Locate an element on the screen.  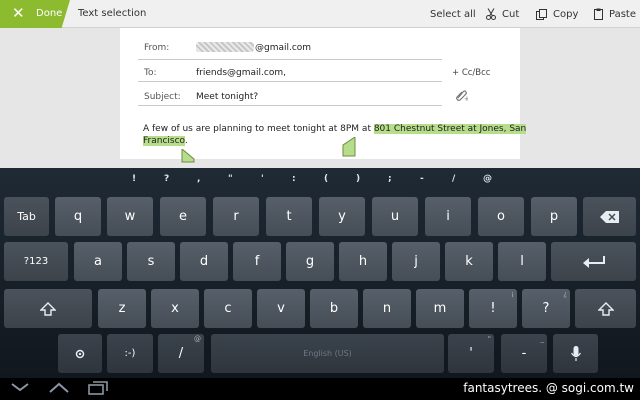
key-f: f is located at coordinates (257, 261).